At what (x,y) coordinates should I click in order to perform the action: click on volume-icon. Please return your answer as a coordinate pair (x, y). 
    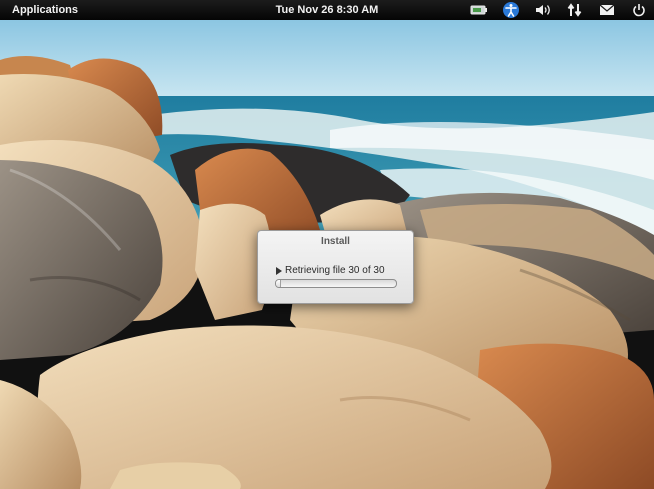
    Looking at the image, I should click on (543, 10).